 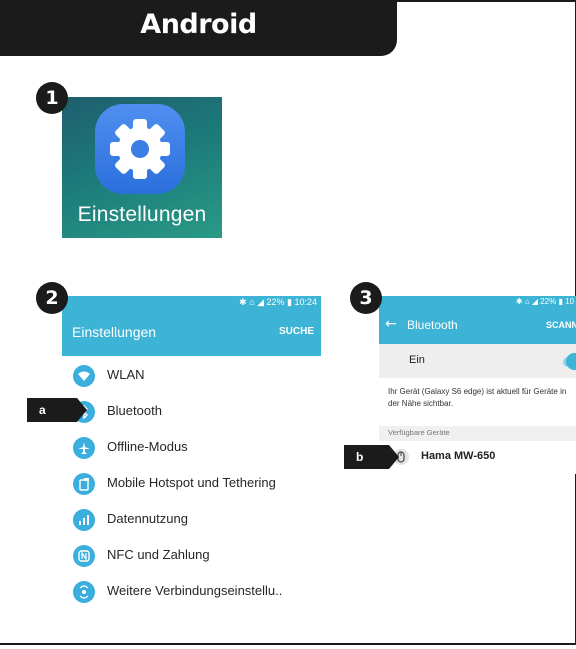 What do you see at coordinates (142, 214) in the screenshot?
I see `app-label: Einstellungen` at bounding box center [142, 214].